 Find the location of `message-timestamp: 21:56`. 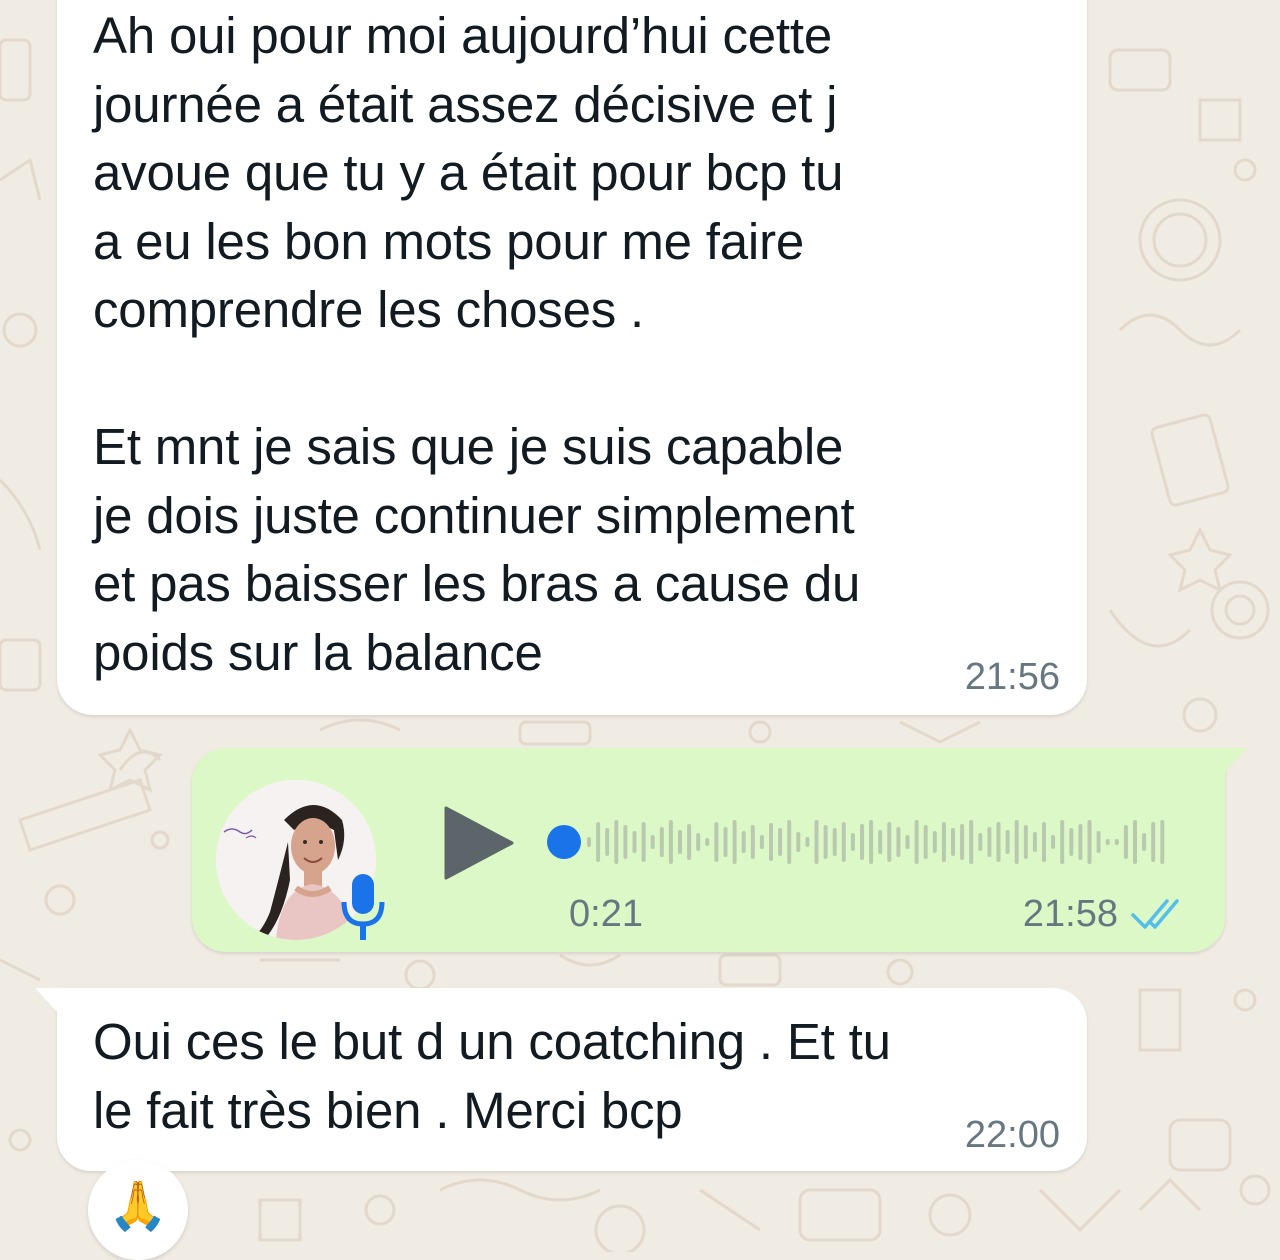

message-timestamp: 21:56 is located at coordinates (1012, 677).